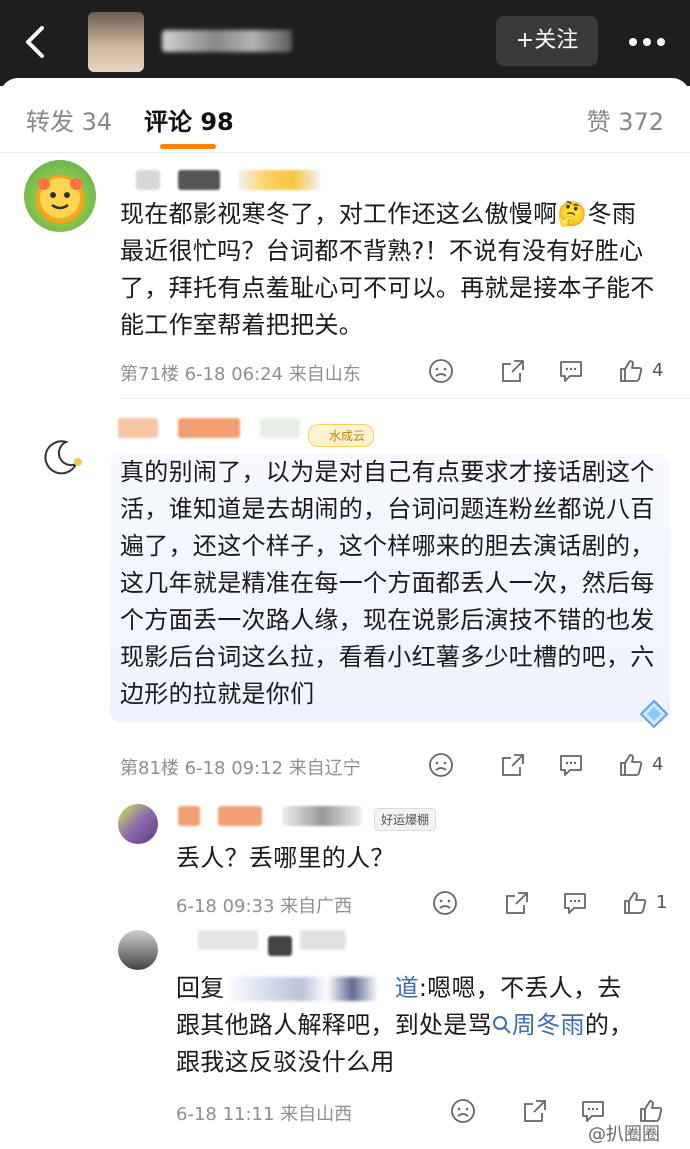 This screenshot has height=1149, width=690. Describe the element at coordinates (36, 42) in the screenshot. I see `back-icon` at that location.